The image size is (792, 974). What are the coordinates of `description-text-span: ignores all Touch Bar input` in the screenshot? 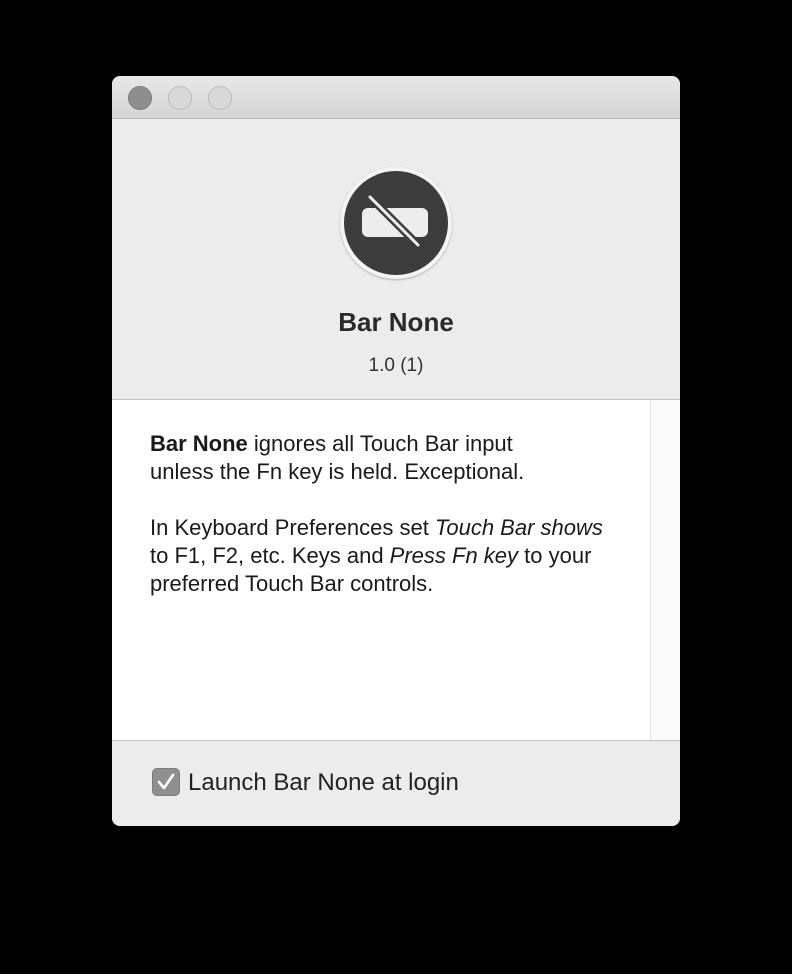 It's located at (380, 443).